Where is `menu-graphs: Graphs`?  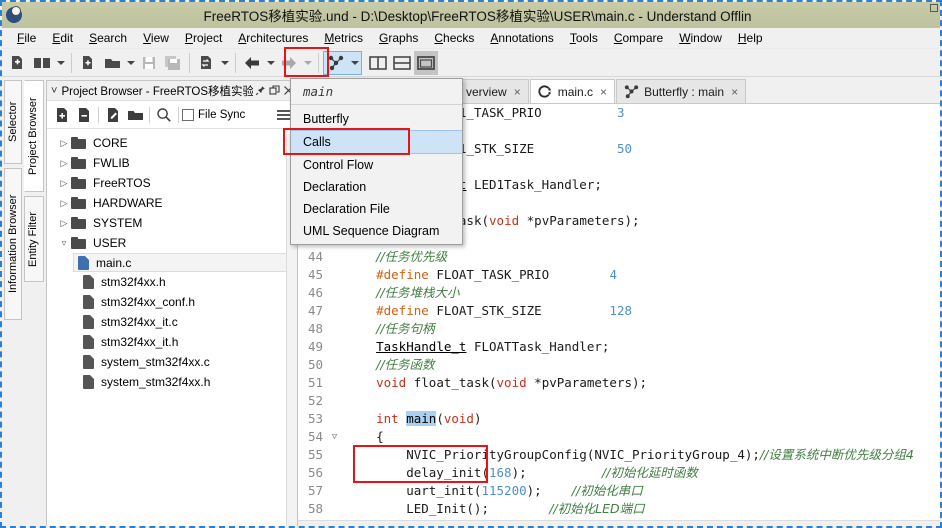 menu-graphs: Graphs is located at coordinates (398, 38).